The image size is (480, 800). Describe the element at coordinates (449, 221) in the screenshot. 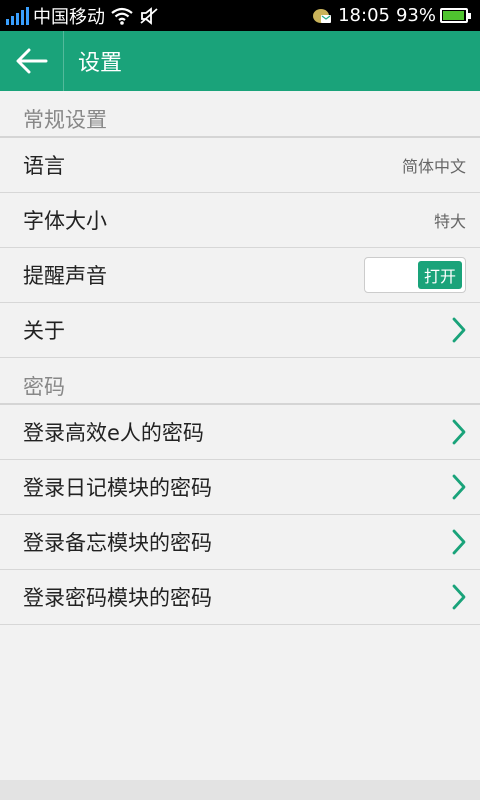

I see `font-size-value: 特大` at that location.